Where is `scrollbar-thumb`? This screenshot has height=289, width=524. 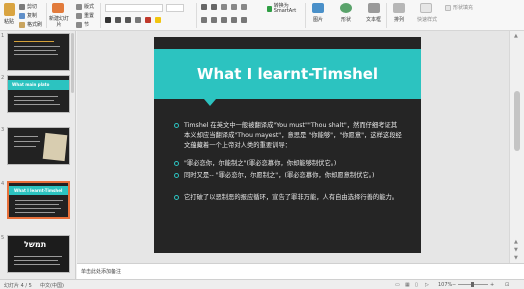 scrollbar-thumb is located at coordinates (517, 121).